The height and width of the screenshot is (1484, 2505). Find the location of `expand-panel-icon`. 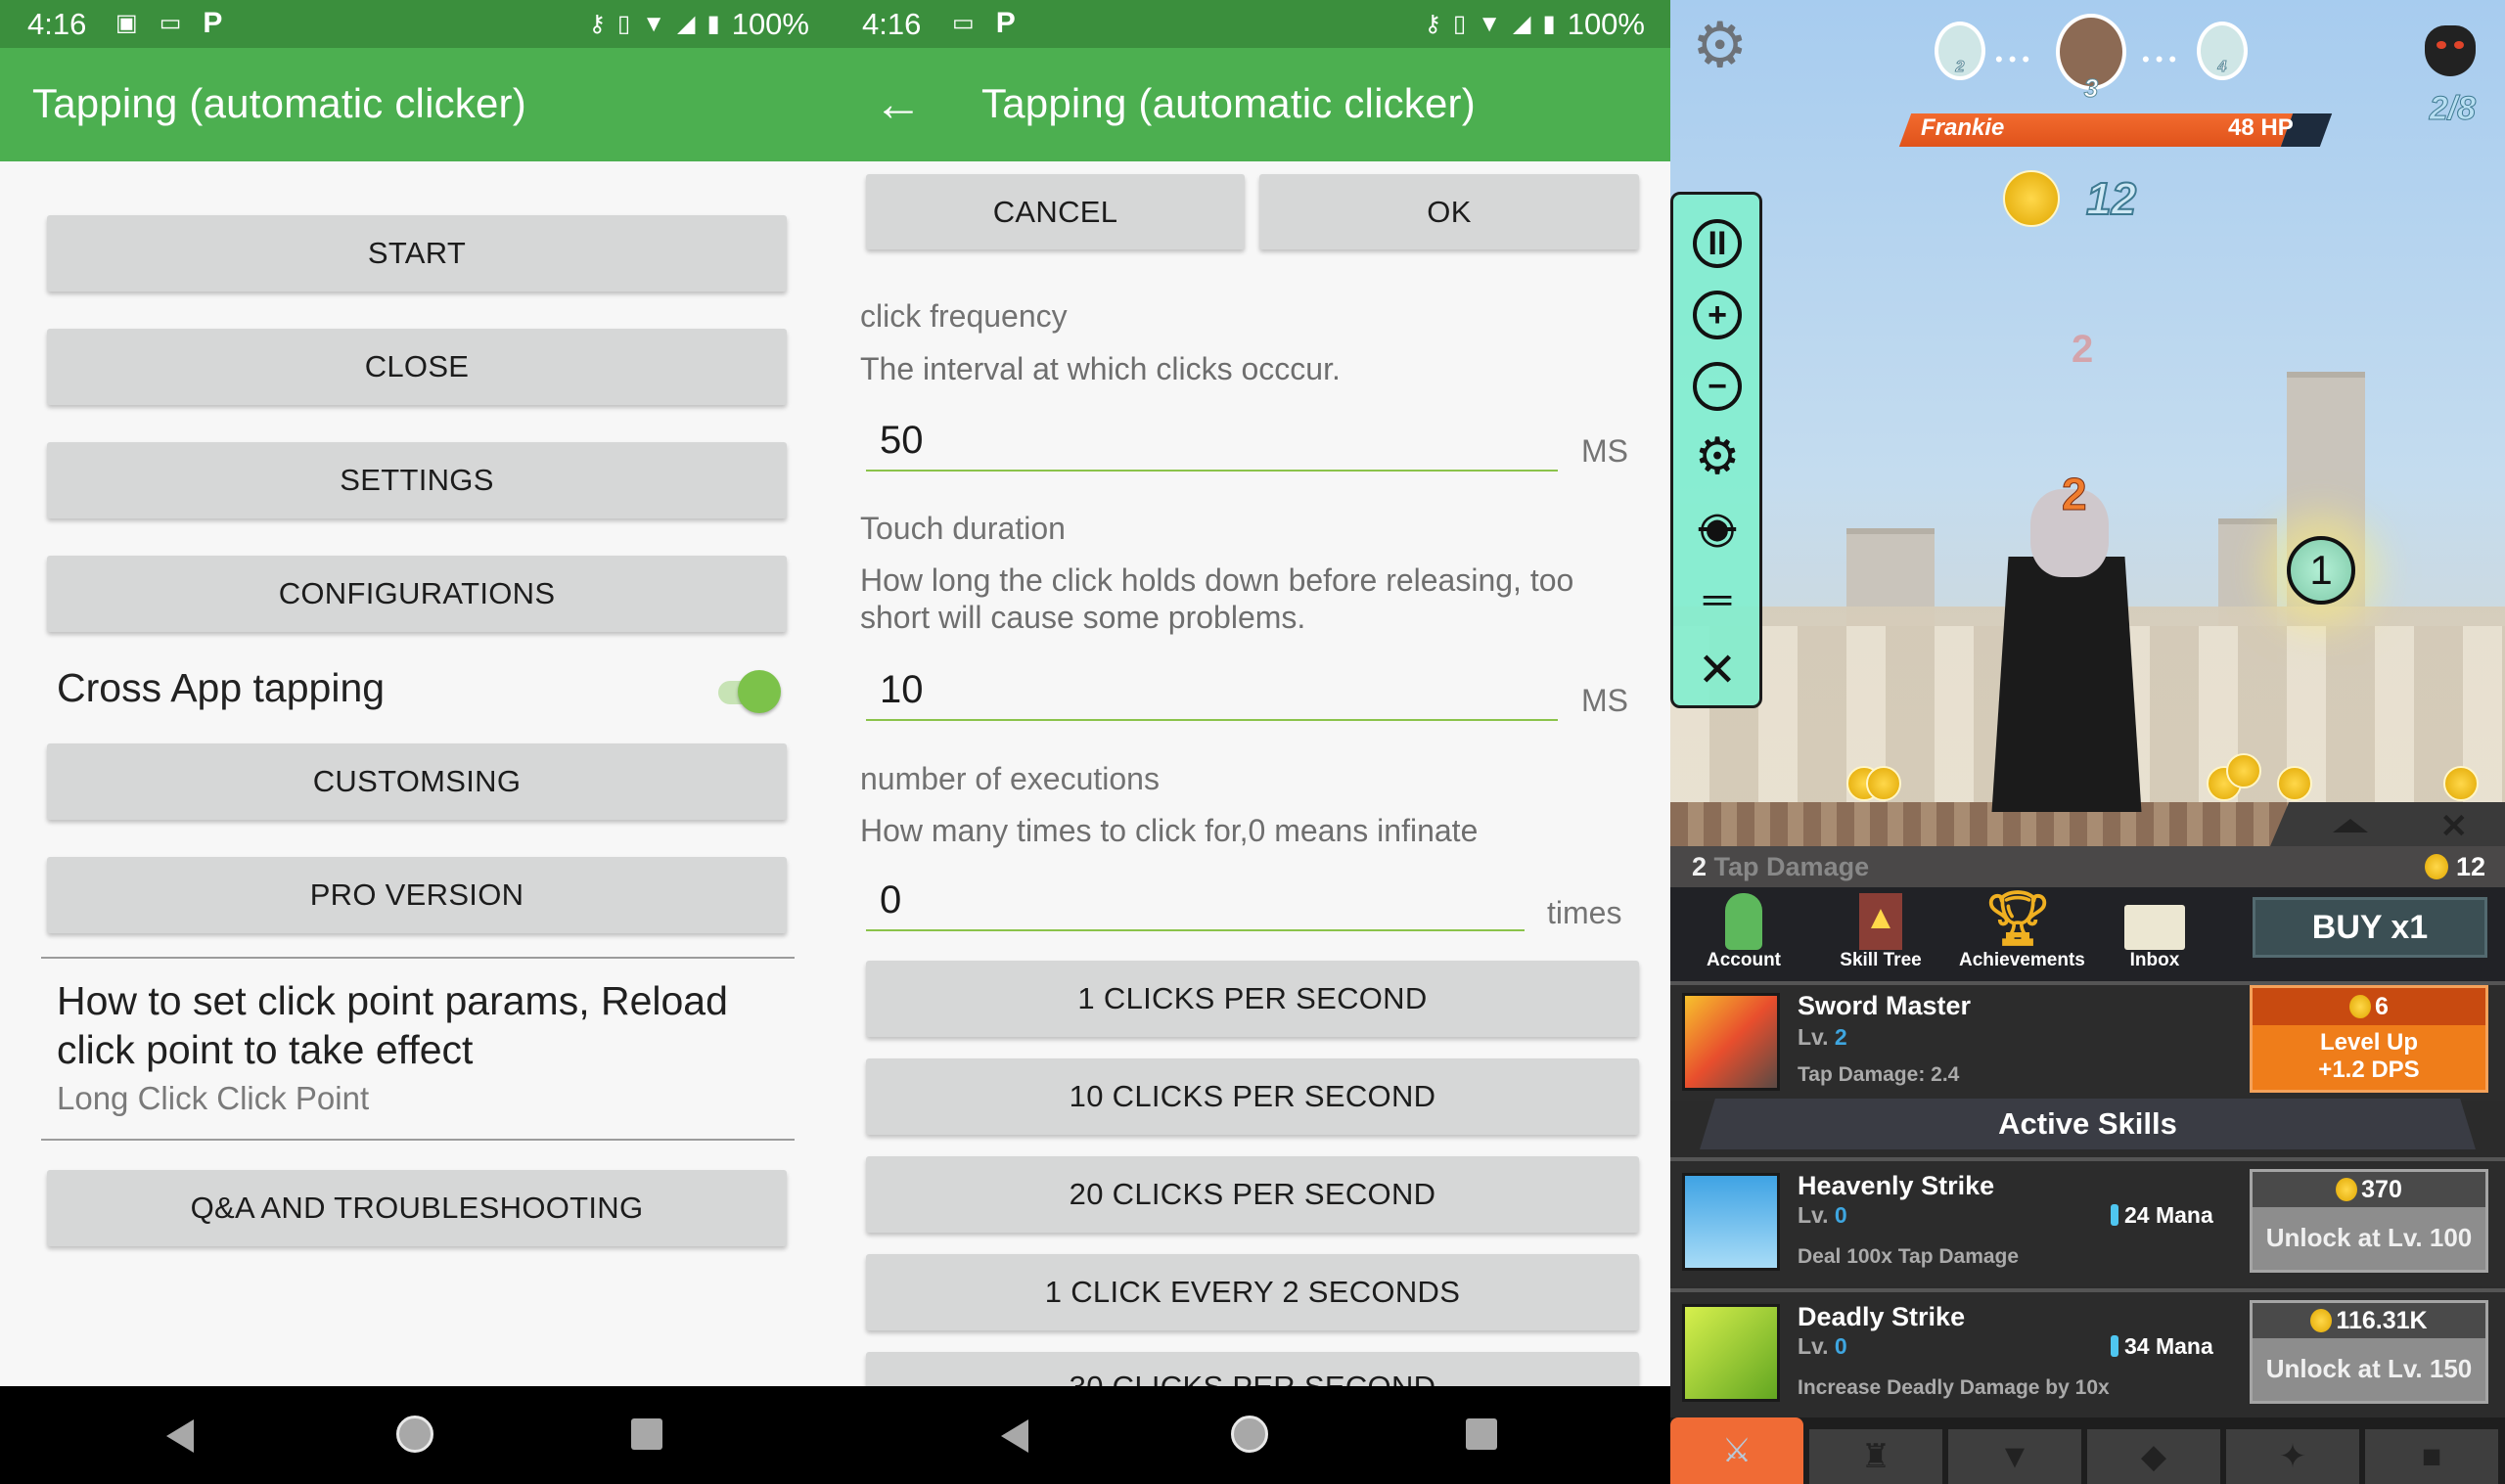

expand-panel-icon is located at coordinates (2350, 825).